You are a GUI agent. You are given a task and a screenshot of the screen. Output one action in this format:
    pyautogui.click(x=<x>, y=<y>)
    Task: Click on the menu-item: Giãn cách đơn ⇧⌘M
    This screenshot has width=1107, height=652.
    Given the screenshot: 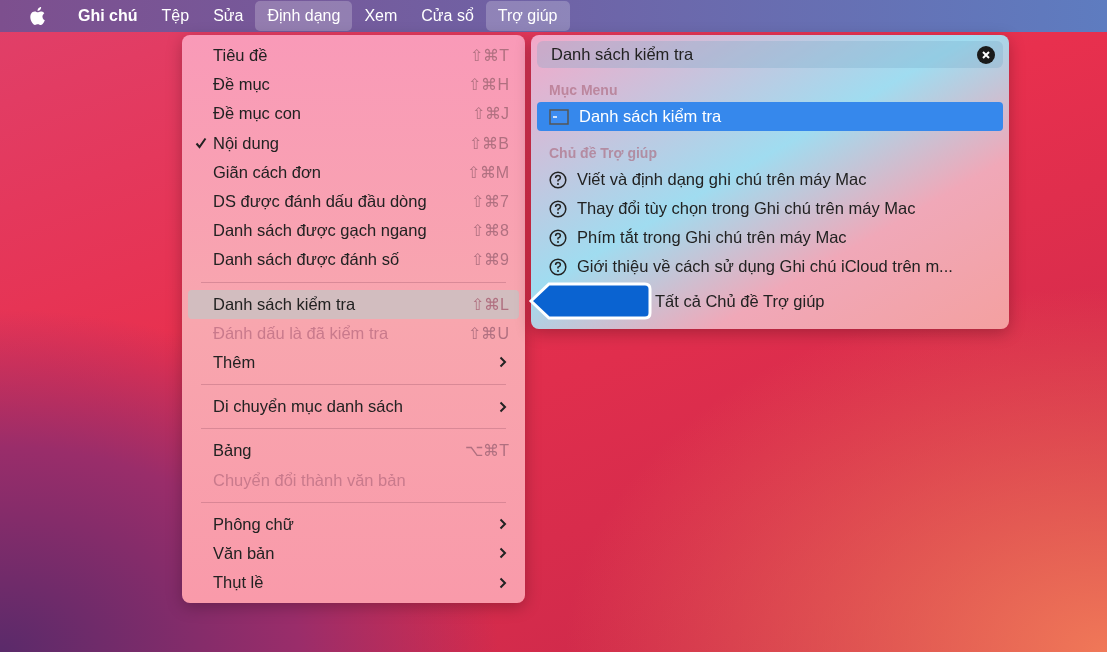 What is the action you would take?
    pyautogui.click(x=353, y=172)
    